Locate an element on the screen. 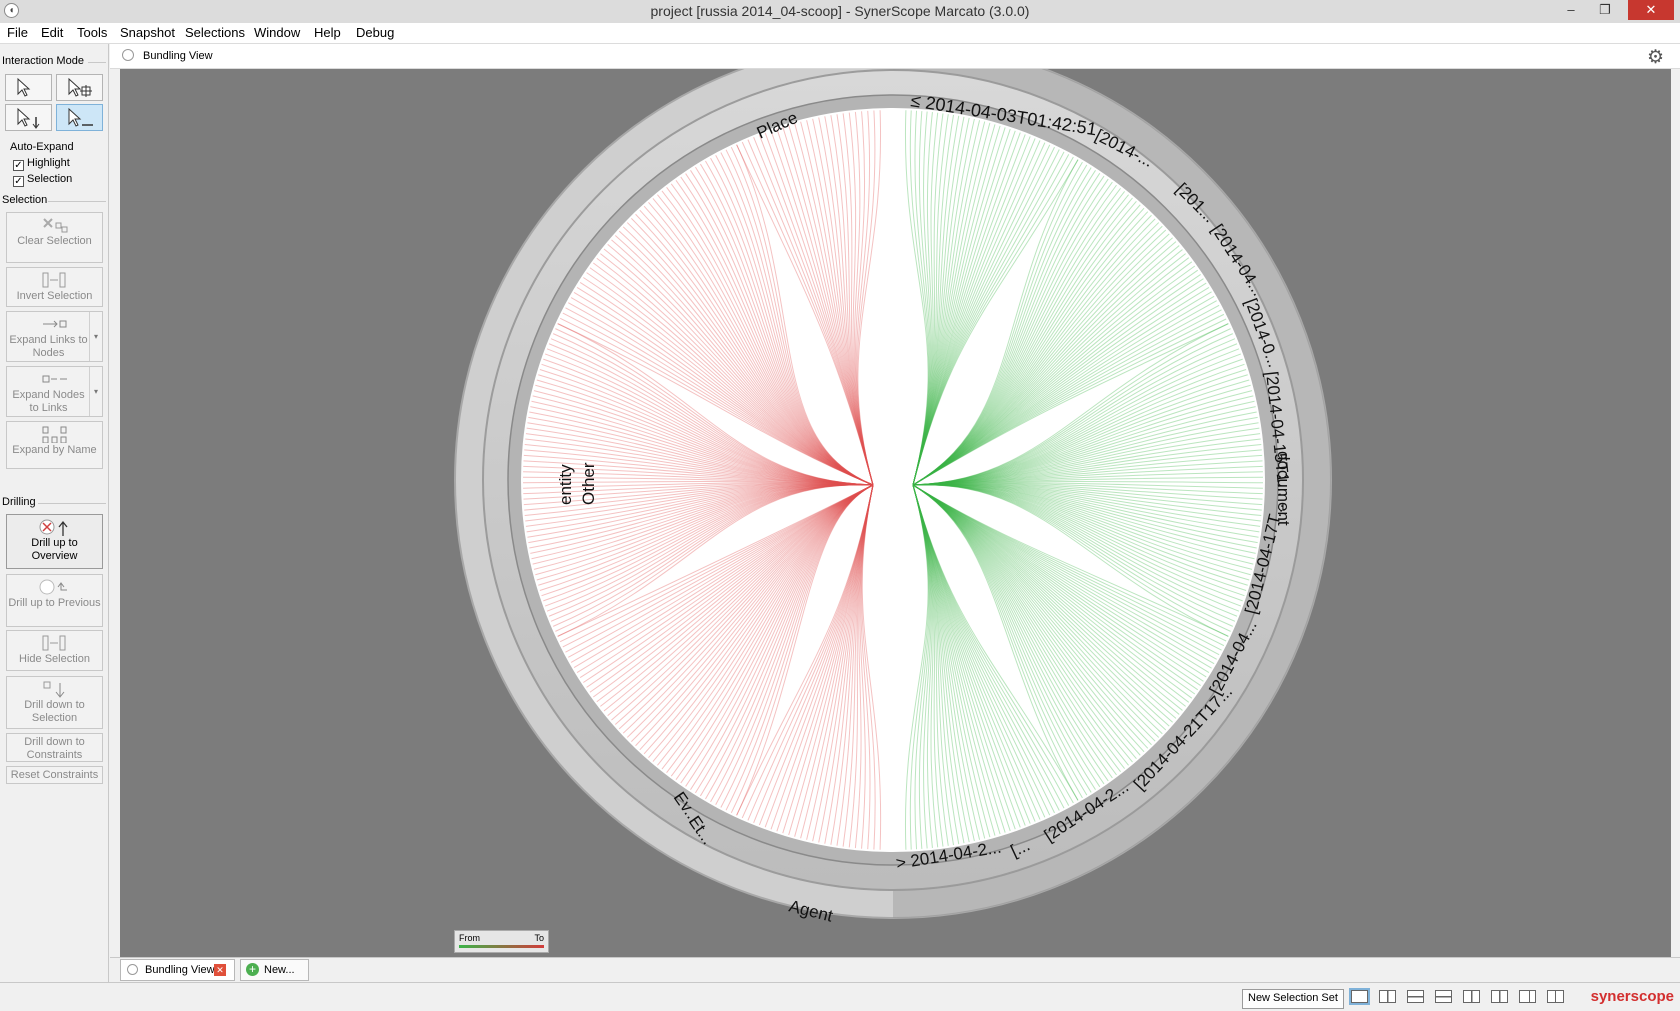 The width and height of the screenshot is (1680, 1011). links-to-nodes-icon is located at coordinates (54, 324).